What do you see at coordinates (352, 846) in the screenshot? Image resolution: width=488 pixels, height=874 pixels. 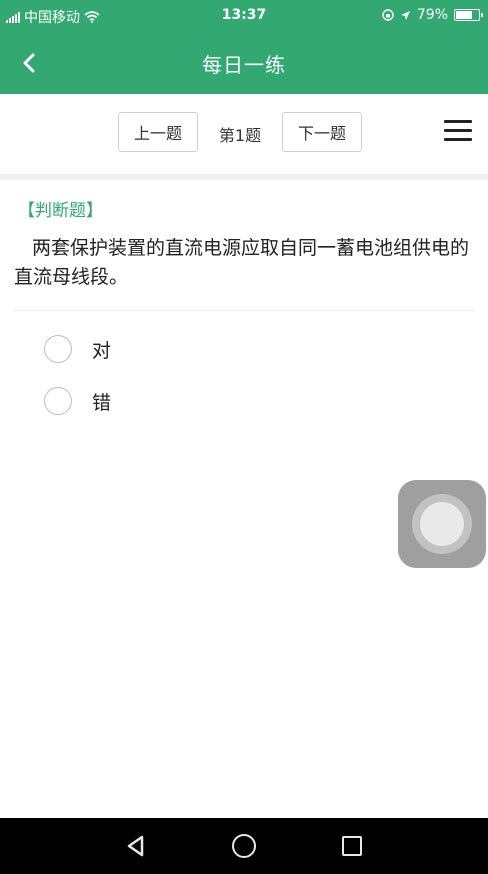 I see `nav-recent-apps-icon` at bounding box center [352, 846].